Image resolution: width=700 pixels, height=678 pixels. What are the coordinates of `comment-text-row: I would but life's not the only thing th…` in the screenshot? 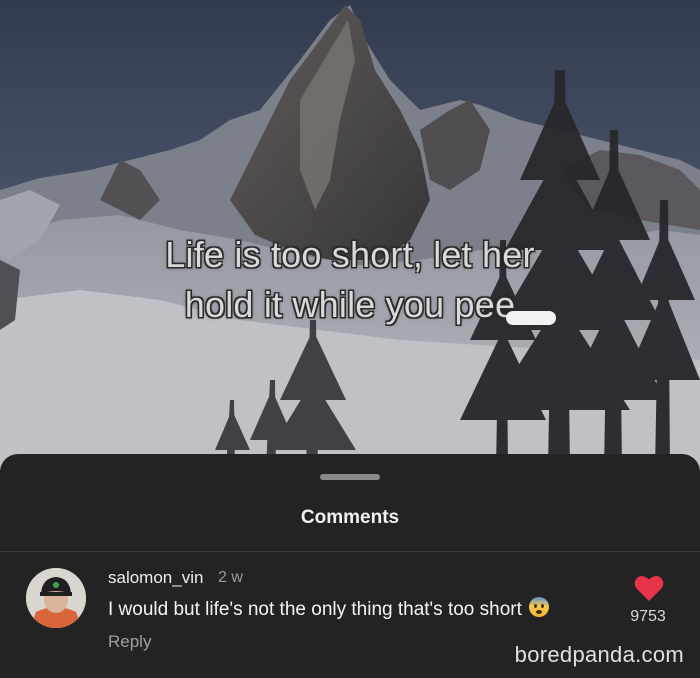 It's located at (329, 610).